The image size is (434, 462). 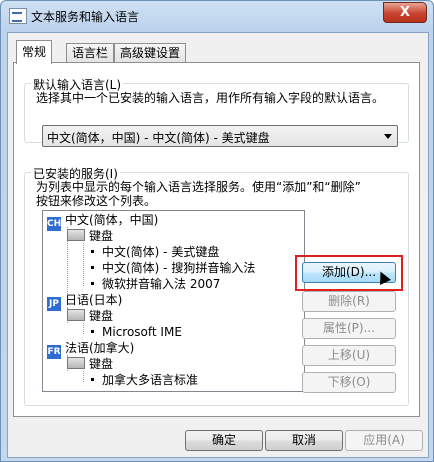 What do you see at coordinates (94, 300) in the screenshot?
I see `language-name-japanese: 日语(日本)` at bounding box center [94, 300].